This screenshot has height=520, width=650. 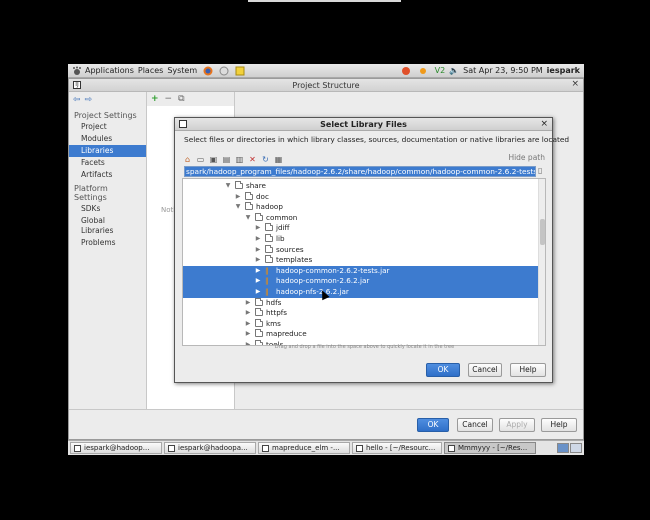 What do you see at coordinates (181, 99) in the screenshot?
I see `copy-icon: ⧉` at bounding box center [181, 99].